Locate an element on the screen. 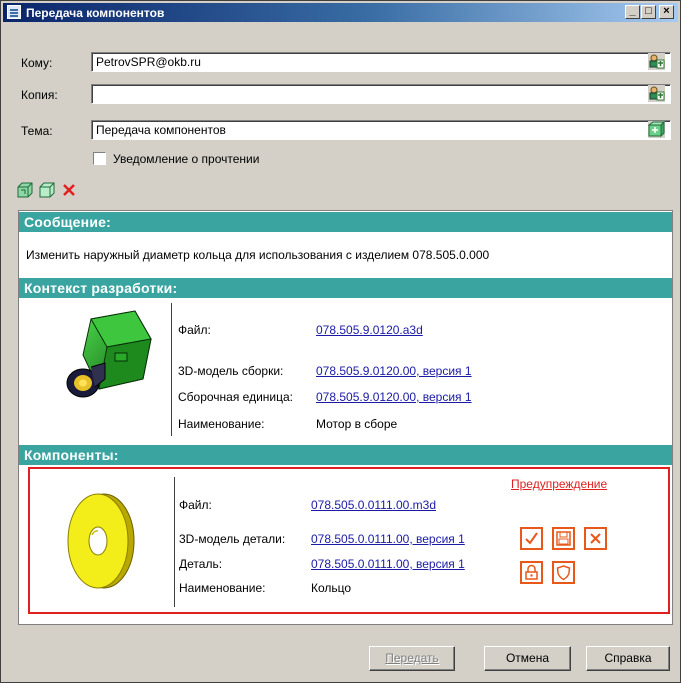 The image size is (681, 683). accept-button is located at coordinates (531, 538).